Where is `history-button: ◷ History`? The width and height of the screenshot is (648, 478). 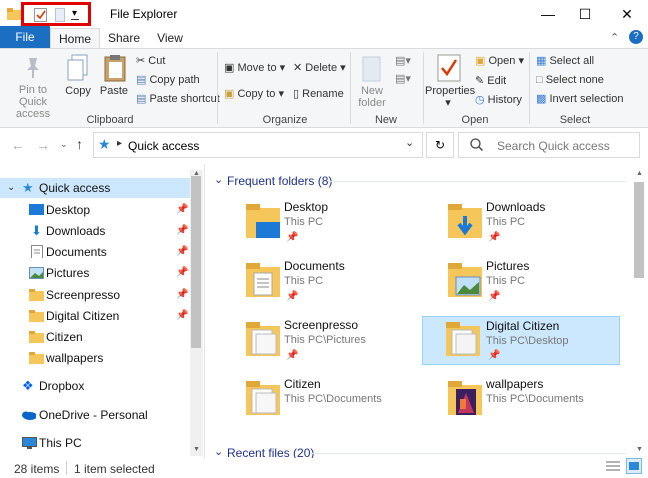
history-button: ◷ History is located at coordinates (498, 100).